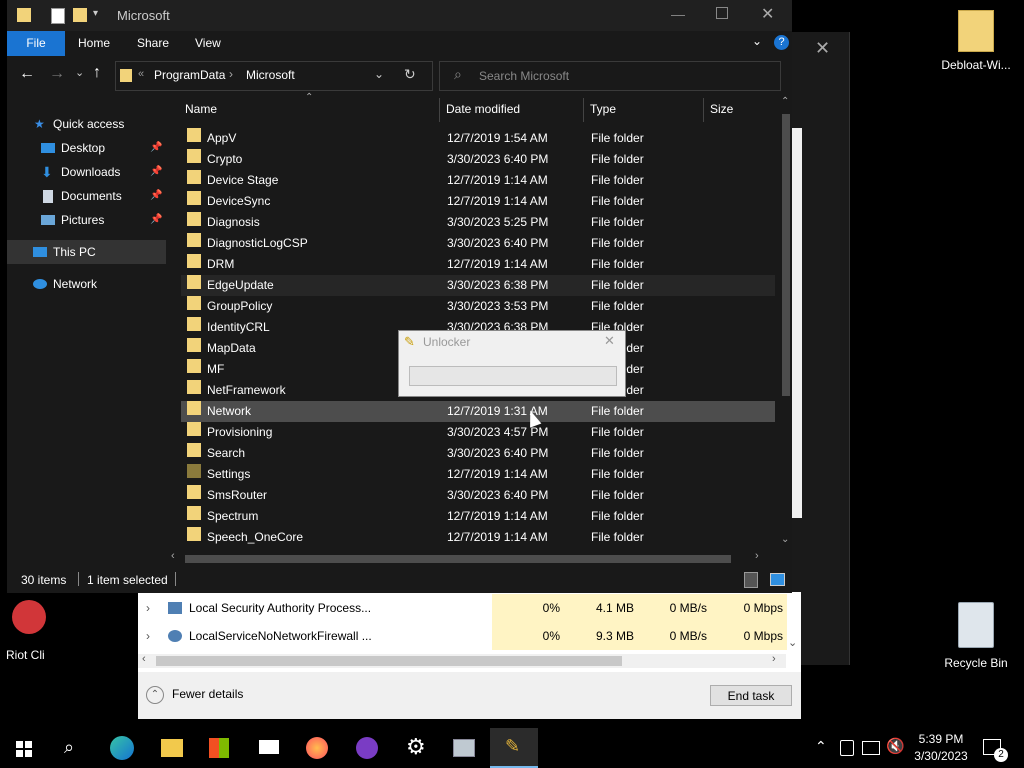 The height and width of the screenshot is (768, 1024). I want to click on help-icon: ?, so click(781, 42).